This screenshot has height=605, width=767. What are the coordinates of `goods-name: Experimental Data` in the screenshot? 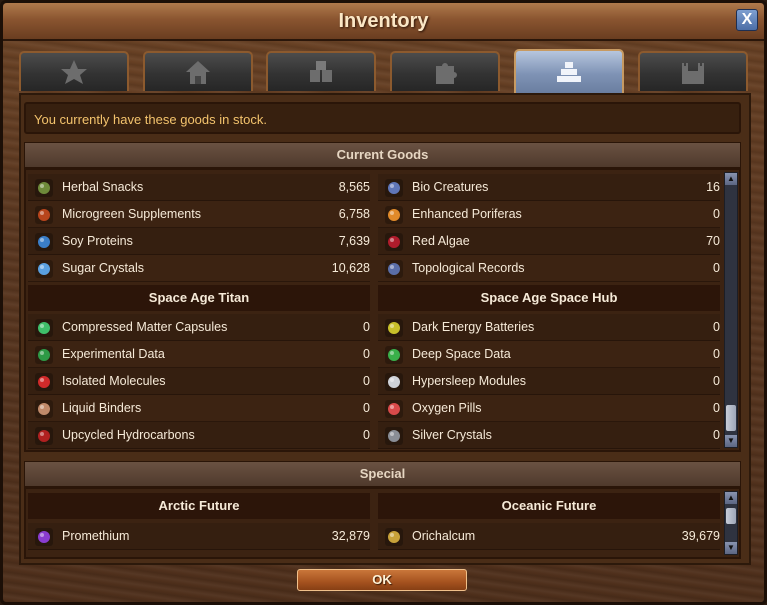 It's located at (113, 354).